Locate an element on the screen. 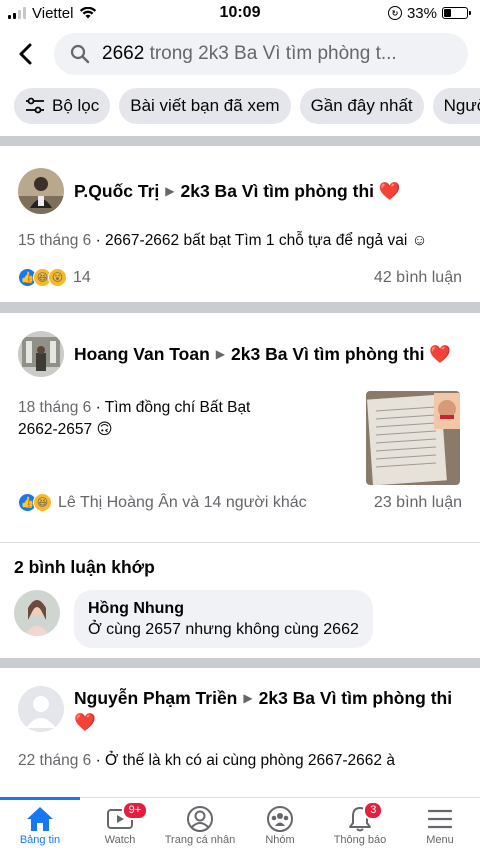 The height and width of the screenshot is (853, 480). filter-chip-label: Gần đây nhất is located at coordinates (361, 105).